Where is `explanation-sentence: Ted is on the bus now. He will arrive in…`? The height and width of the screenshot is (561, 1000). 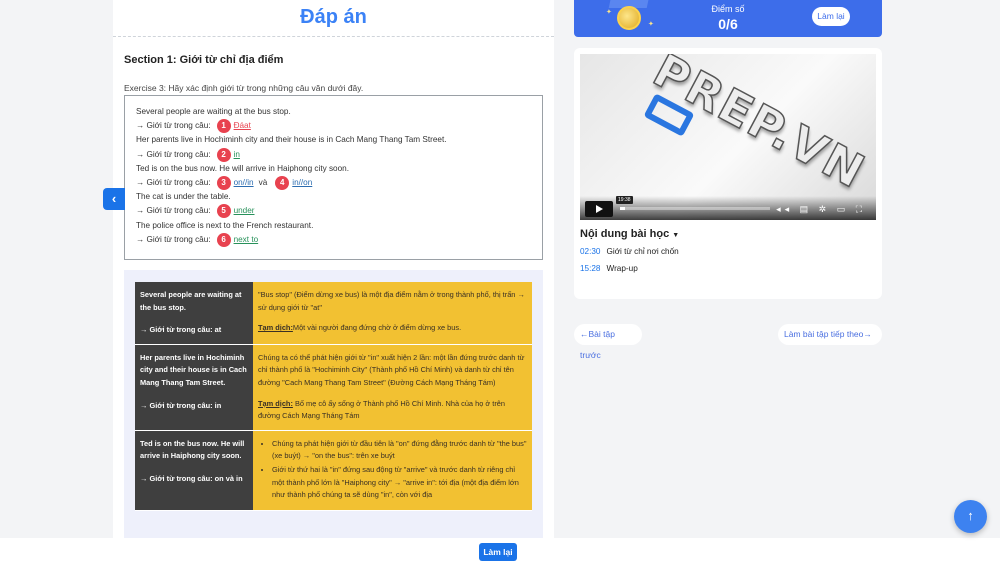 explanation-sentence: Ted is on the bus now. He will arrive in… is located at coordinates (192, 449).